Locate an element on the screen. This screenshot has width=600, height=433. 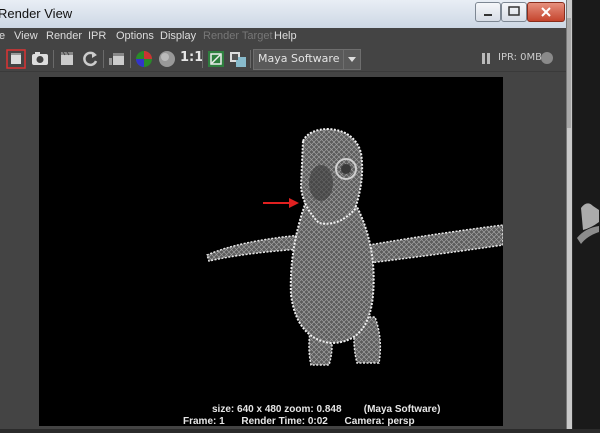
render-sequence-button is located at coordinates (117, 59).